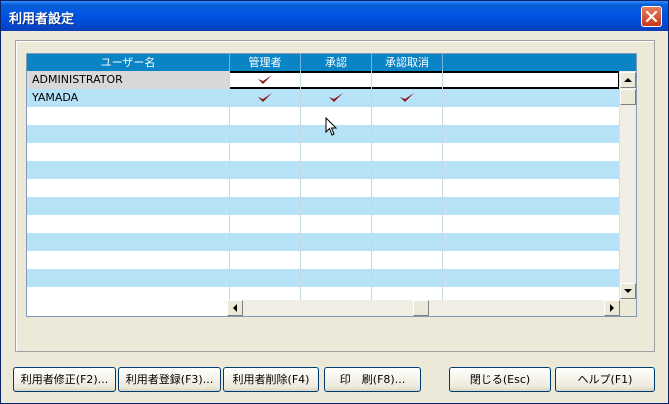 This screenshot has height=404, width=669. What do you see at coordinates (128, 98) in the screenshot?
I see `cell-username: YAMADA` at bounding box center [128, 98].